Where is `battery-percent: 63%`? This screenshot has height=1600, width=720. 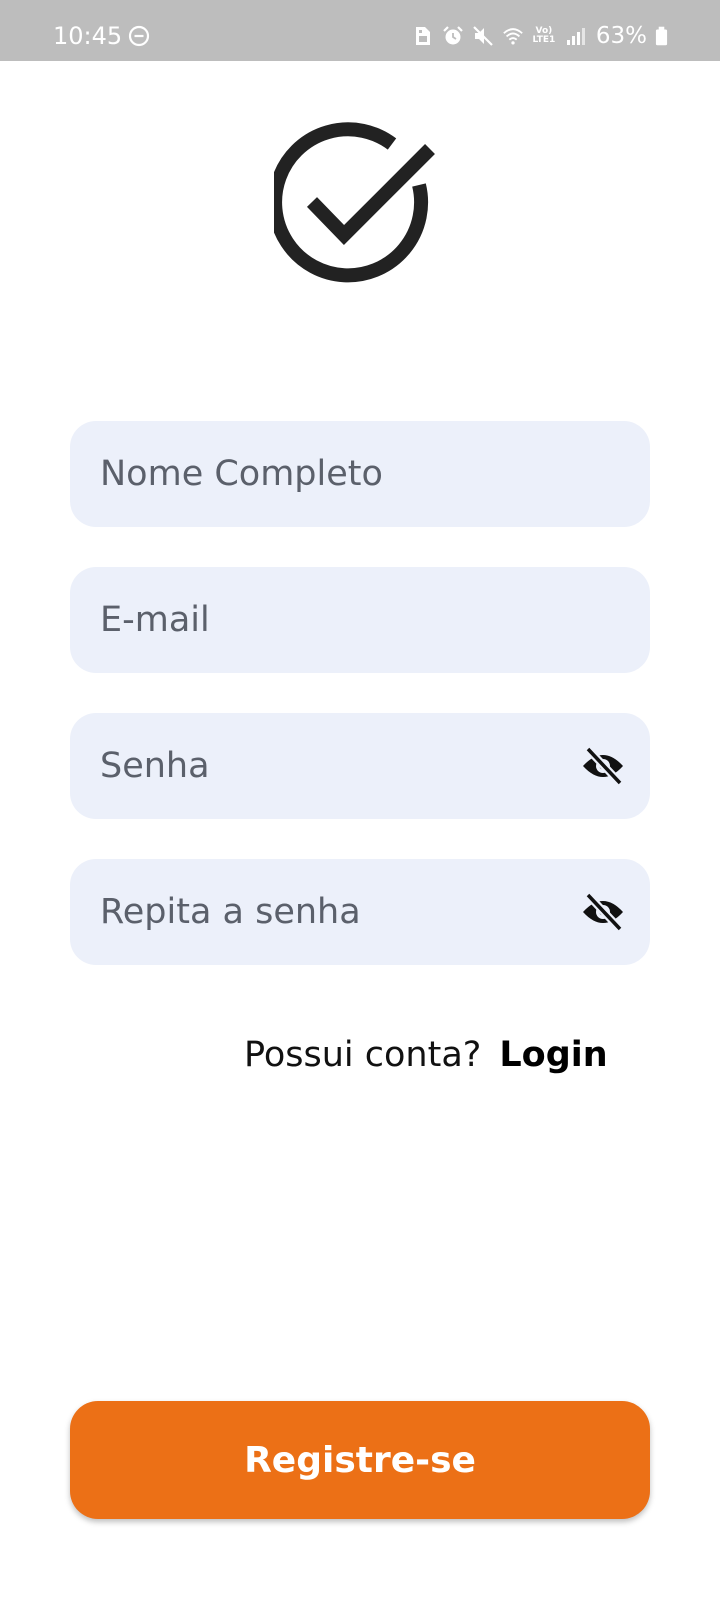 battery-percent: 63% is located at coordinates (621, 36).